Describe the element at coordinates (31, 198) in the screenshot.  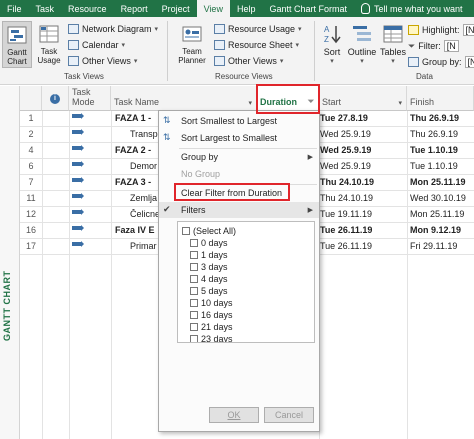
I see `row-number: 11` at that location.